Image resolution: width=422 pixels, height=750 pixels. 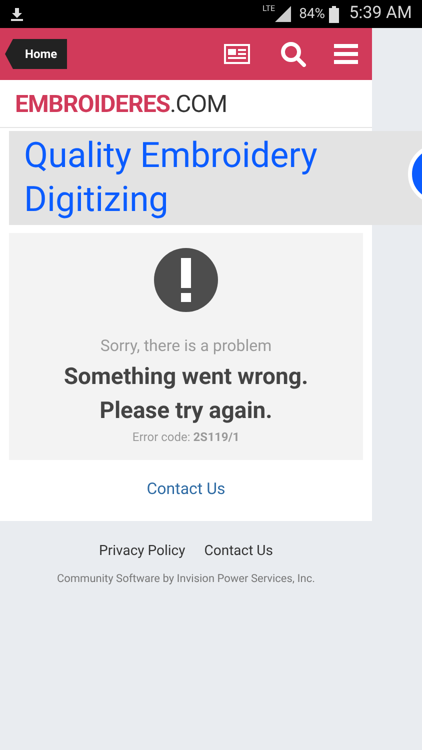 What do you see at coordinates (346, 54) in the screenshot?
I see `menu-icon` at bounding box center [346, 54].